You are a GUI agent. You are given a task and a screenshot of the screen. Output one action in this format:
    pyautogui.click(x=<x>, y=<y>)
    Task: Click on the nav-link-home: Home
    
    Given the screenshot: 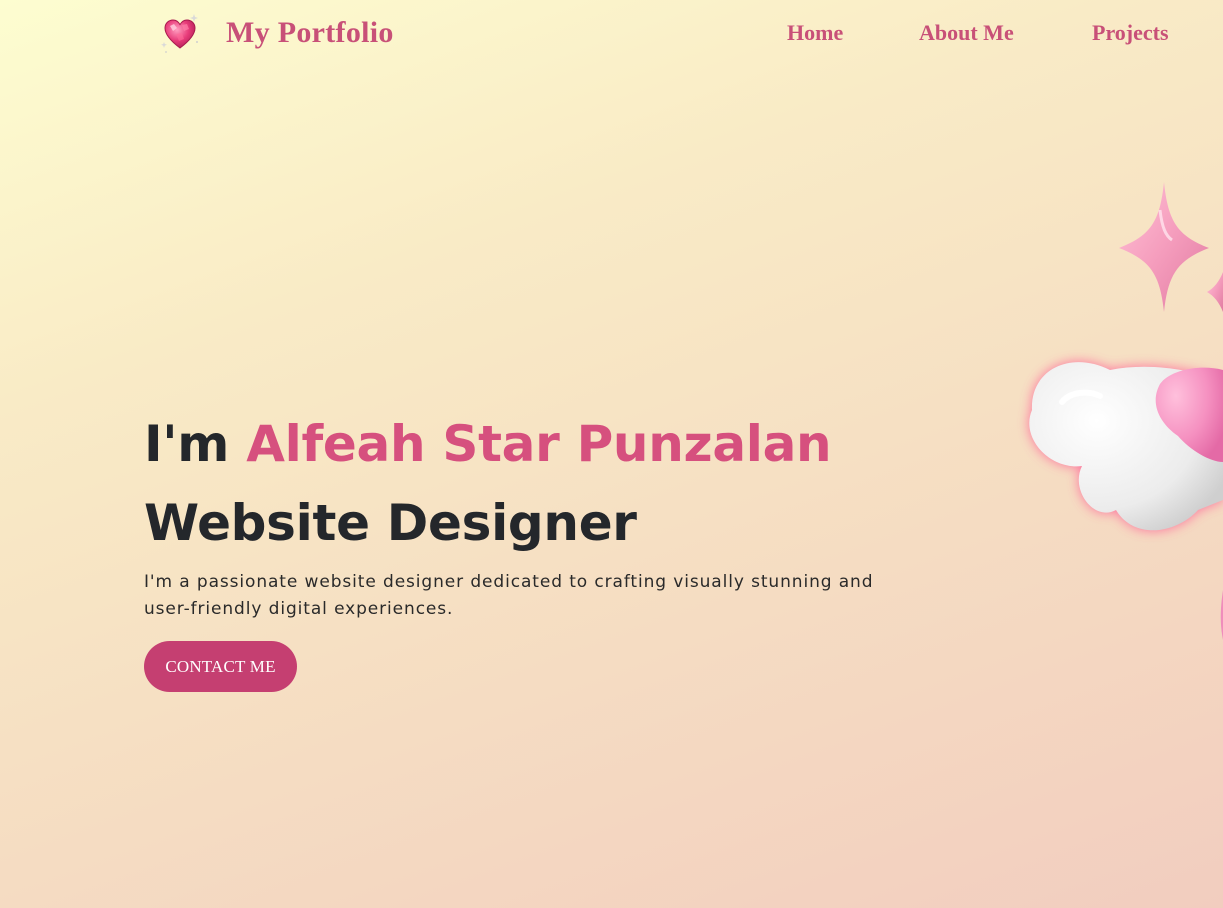 What is the action you would take?
    pyautogui.click(x=815, y=33)
    